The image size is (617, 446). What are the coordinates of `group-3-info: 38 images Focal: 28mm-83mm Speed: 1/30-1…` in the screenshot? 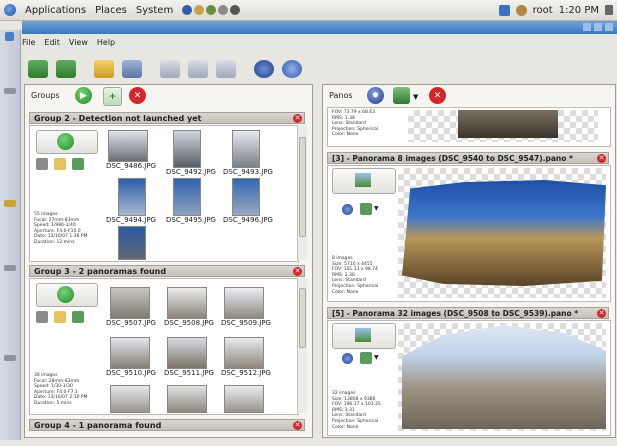 It's located at (61, 389).